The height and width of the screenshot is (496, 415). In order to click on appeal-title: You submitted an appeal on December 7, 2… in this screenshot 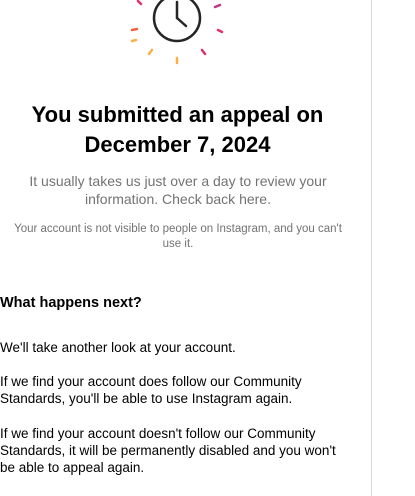, I will do `click(177, 129)`.